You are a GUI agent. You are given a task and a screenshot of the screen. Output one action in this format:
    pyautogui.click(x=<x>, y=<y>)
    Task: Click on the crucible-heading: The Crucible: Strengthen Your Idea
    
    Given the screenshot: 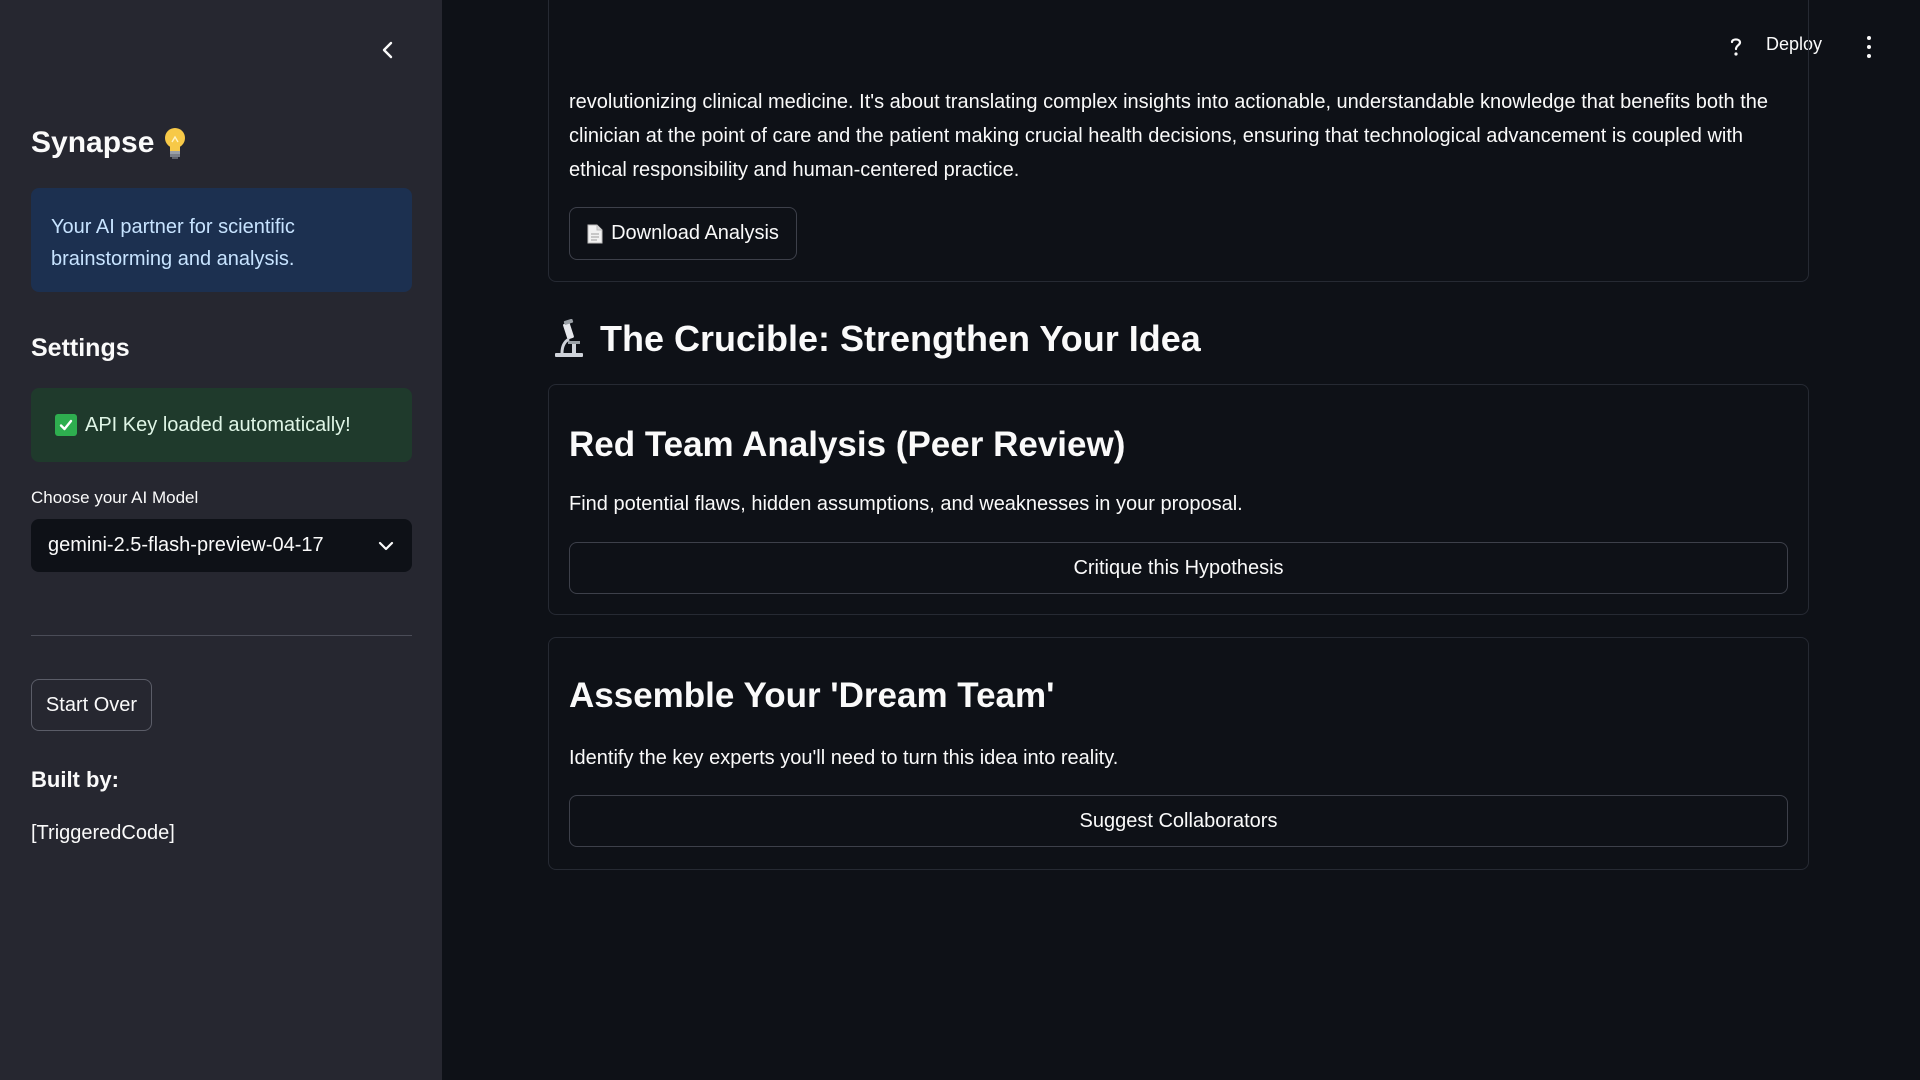 What is the action you would take?
    pyautogui.click(x=876, y=339)
    